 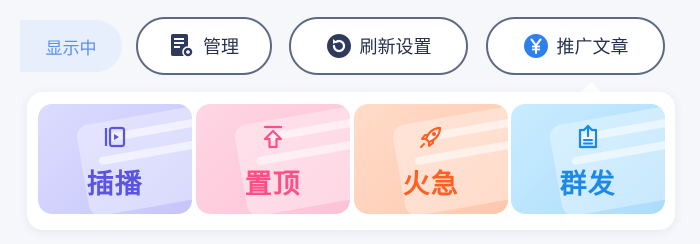 I want to click on insert-icon, so click(x=115, y=137).